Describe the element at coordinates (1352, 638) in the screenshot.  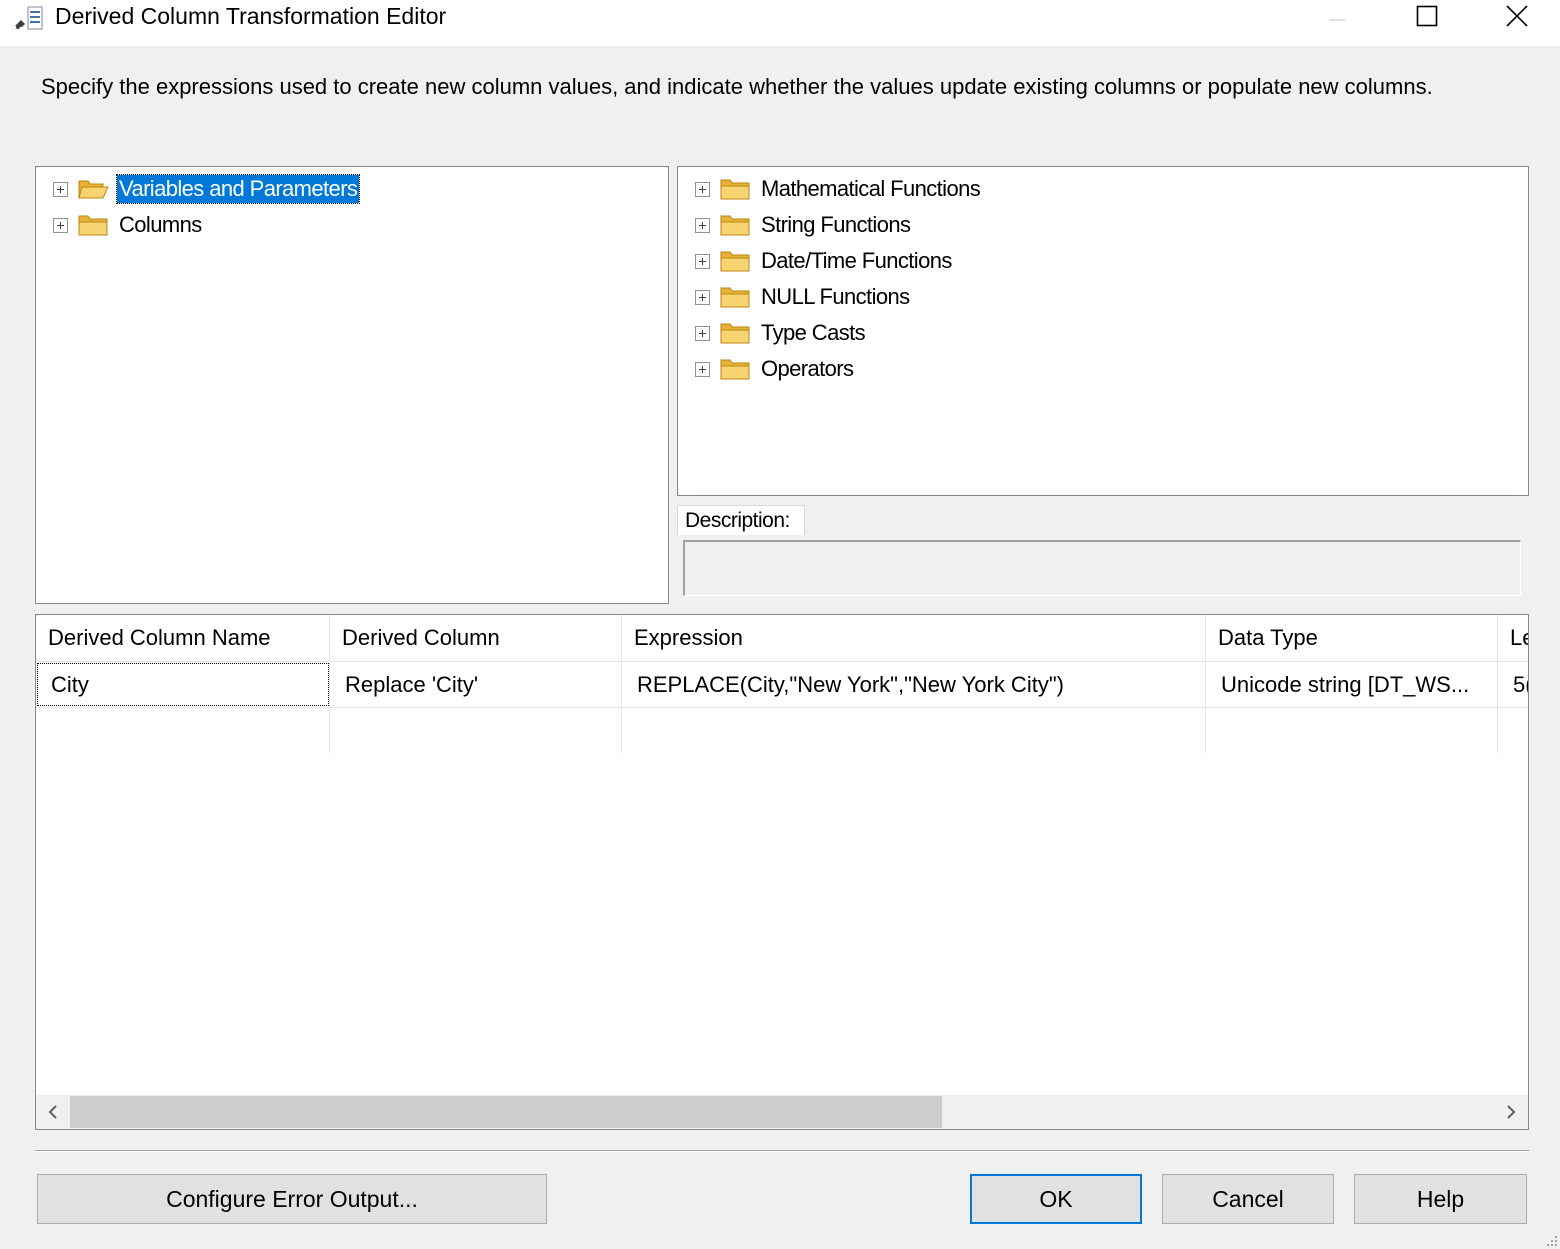
I see `column-header-data-type: Data Type` at that location.